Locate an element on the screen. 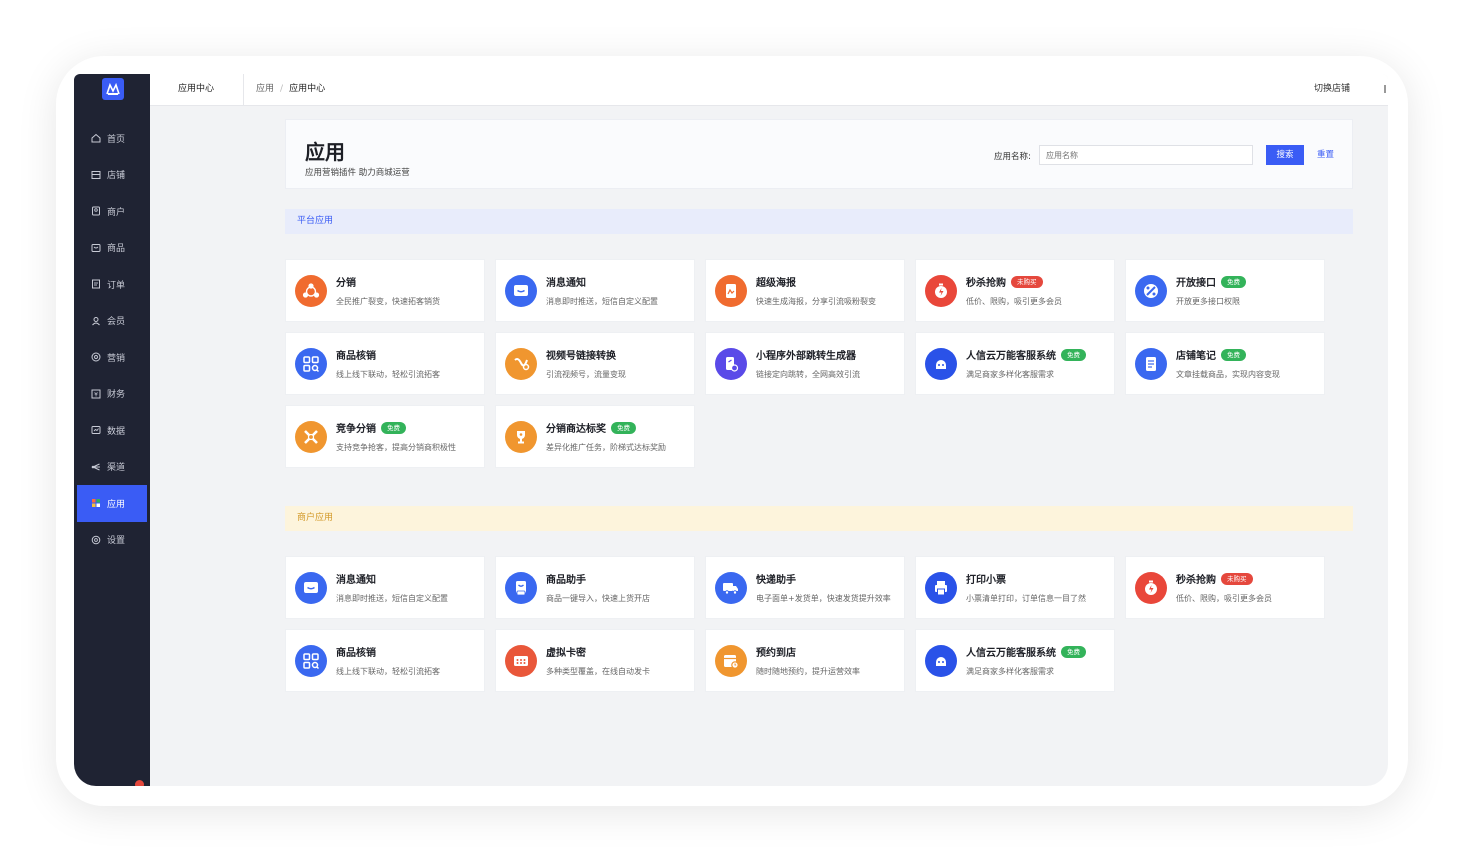 The width and height of the screenshot is (1462, 868). booking-calendar-icon is located at coordinates (731, 661).